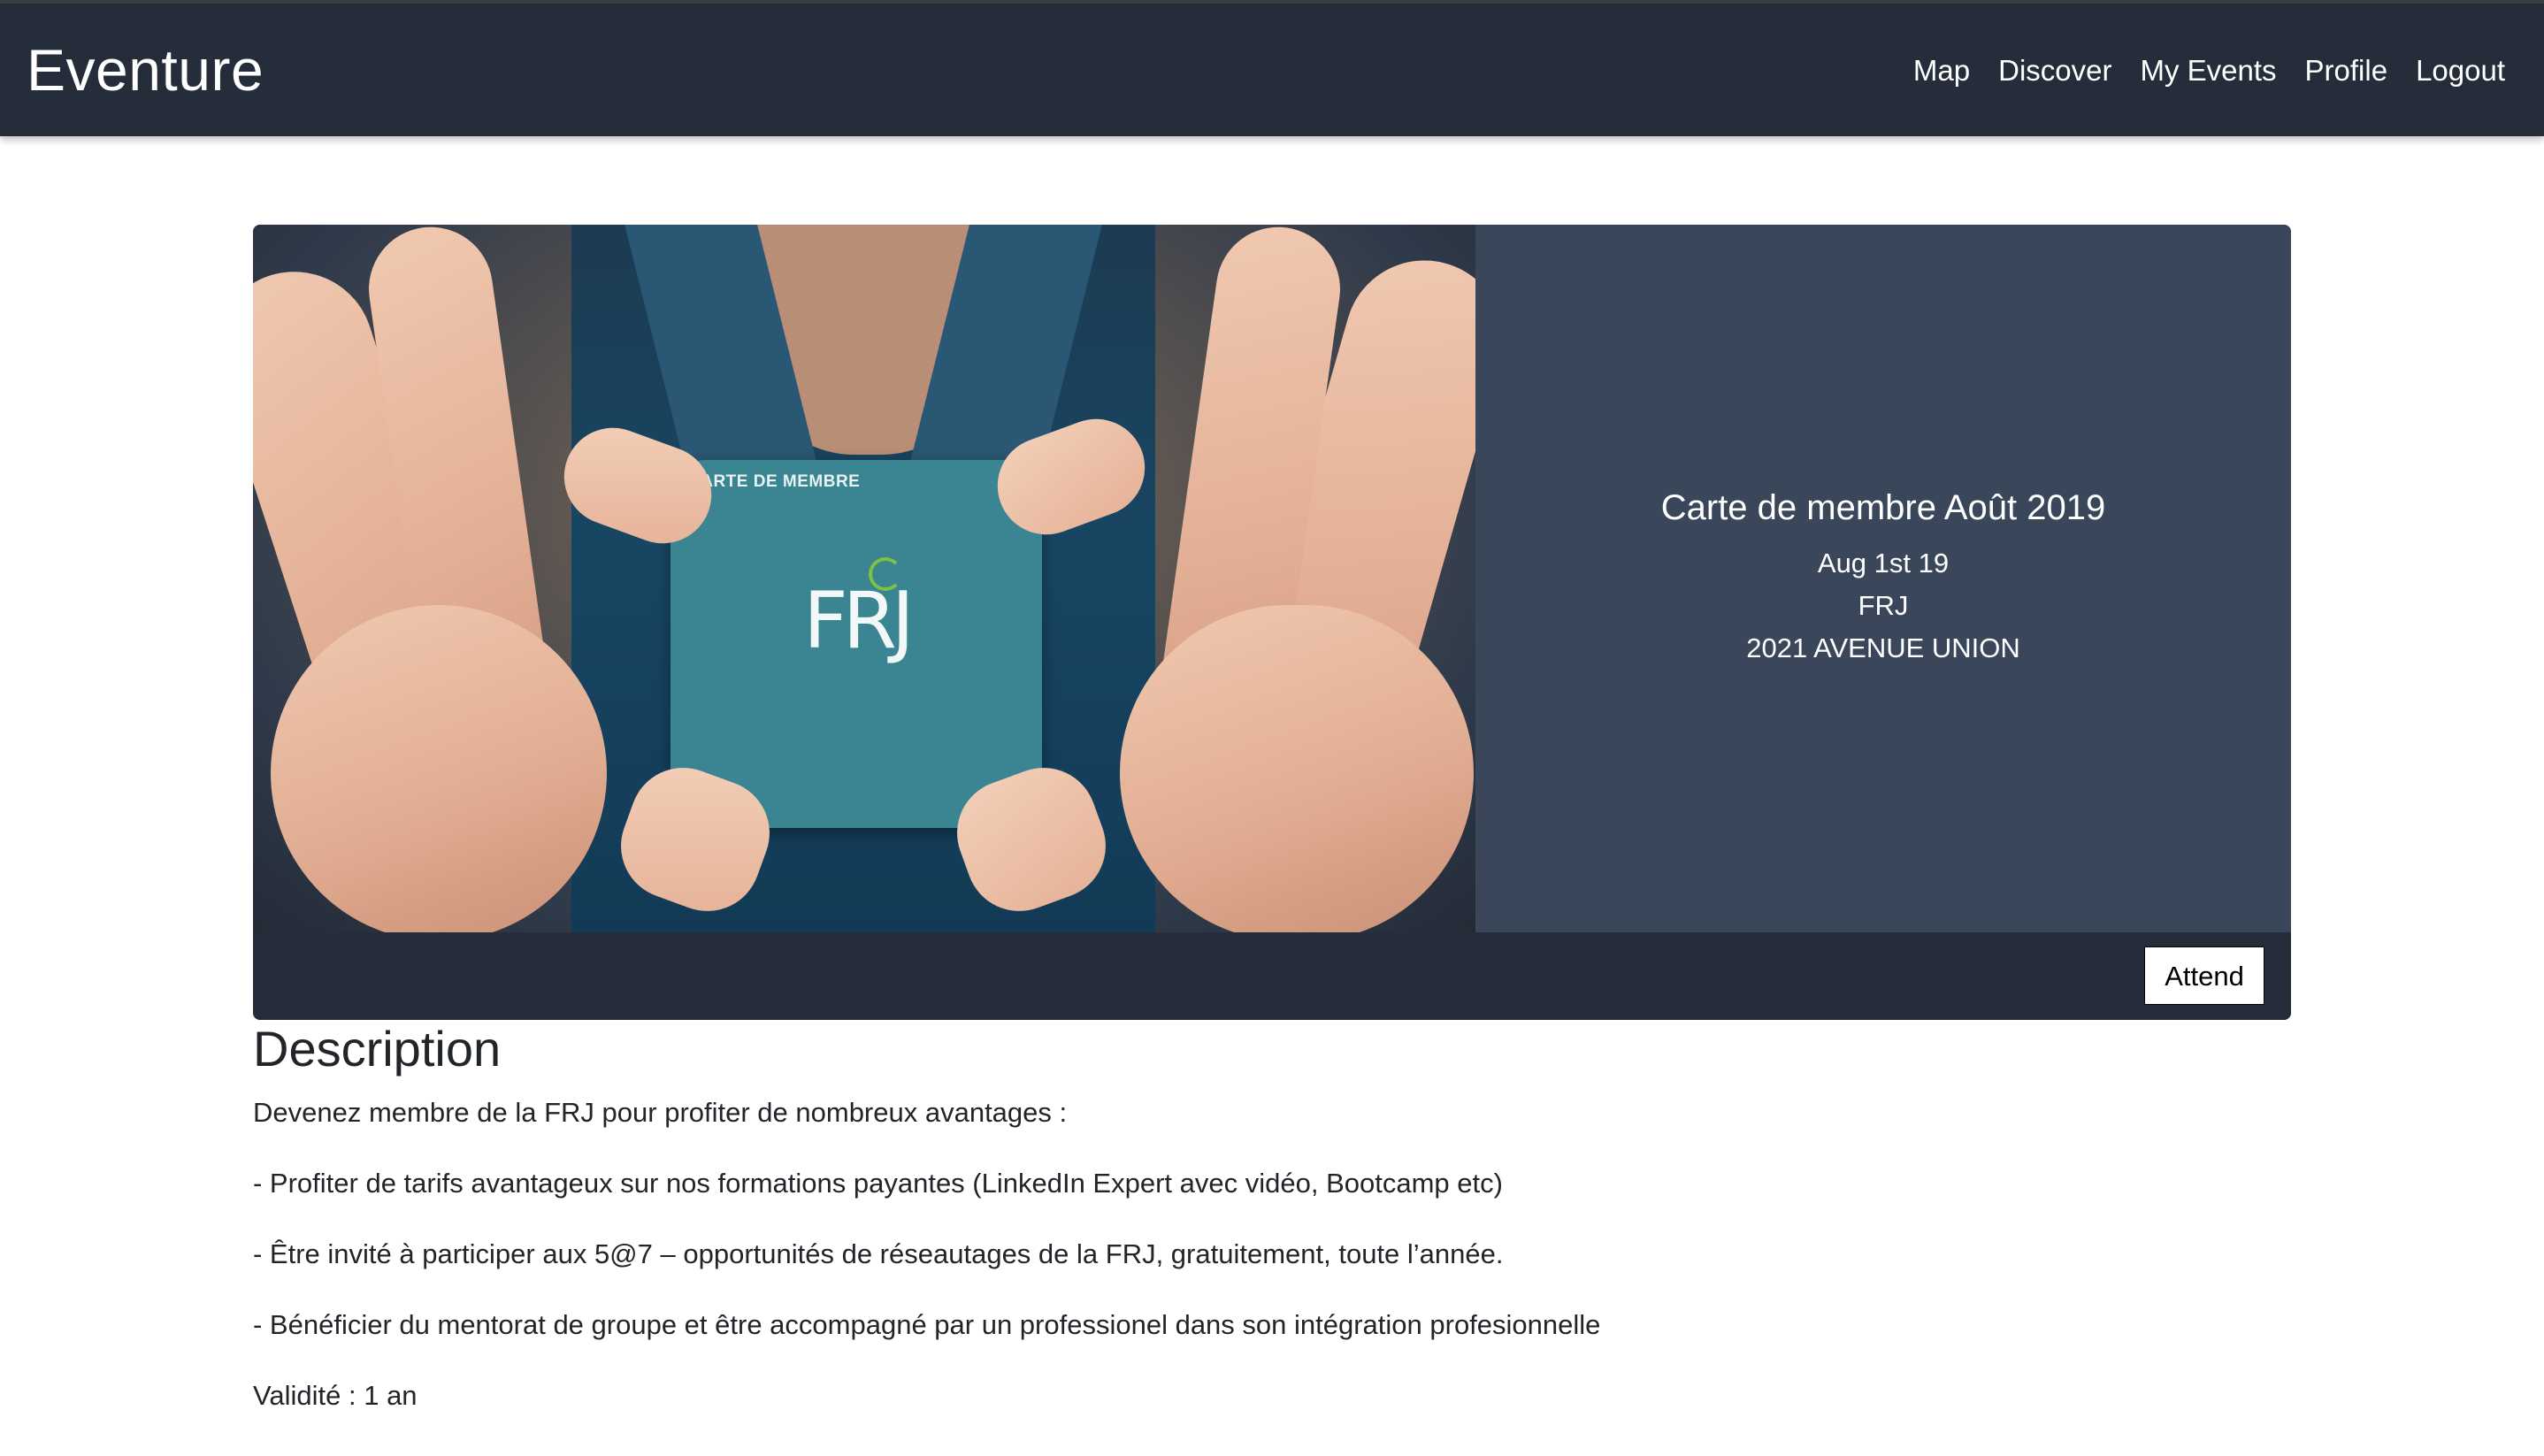  Describe the element at coordinates (1883, 563) in the screenshot. I see `event-date: Aug 1st 19` at that location.